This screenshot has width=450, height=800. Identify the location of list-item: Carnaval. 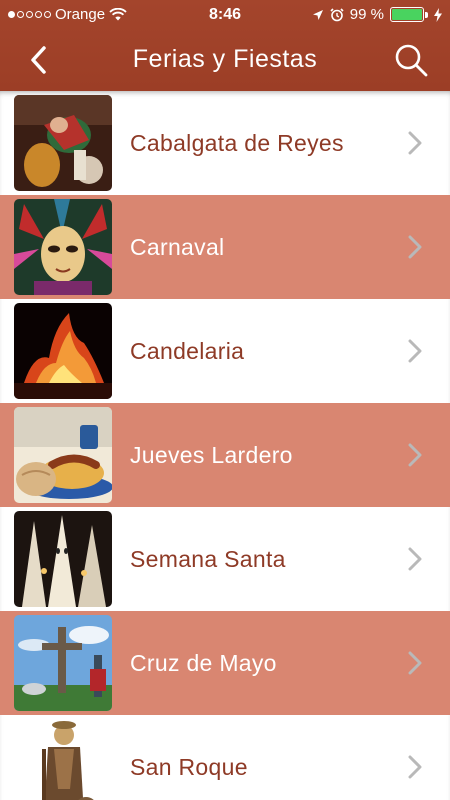
(225, 247).